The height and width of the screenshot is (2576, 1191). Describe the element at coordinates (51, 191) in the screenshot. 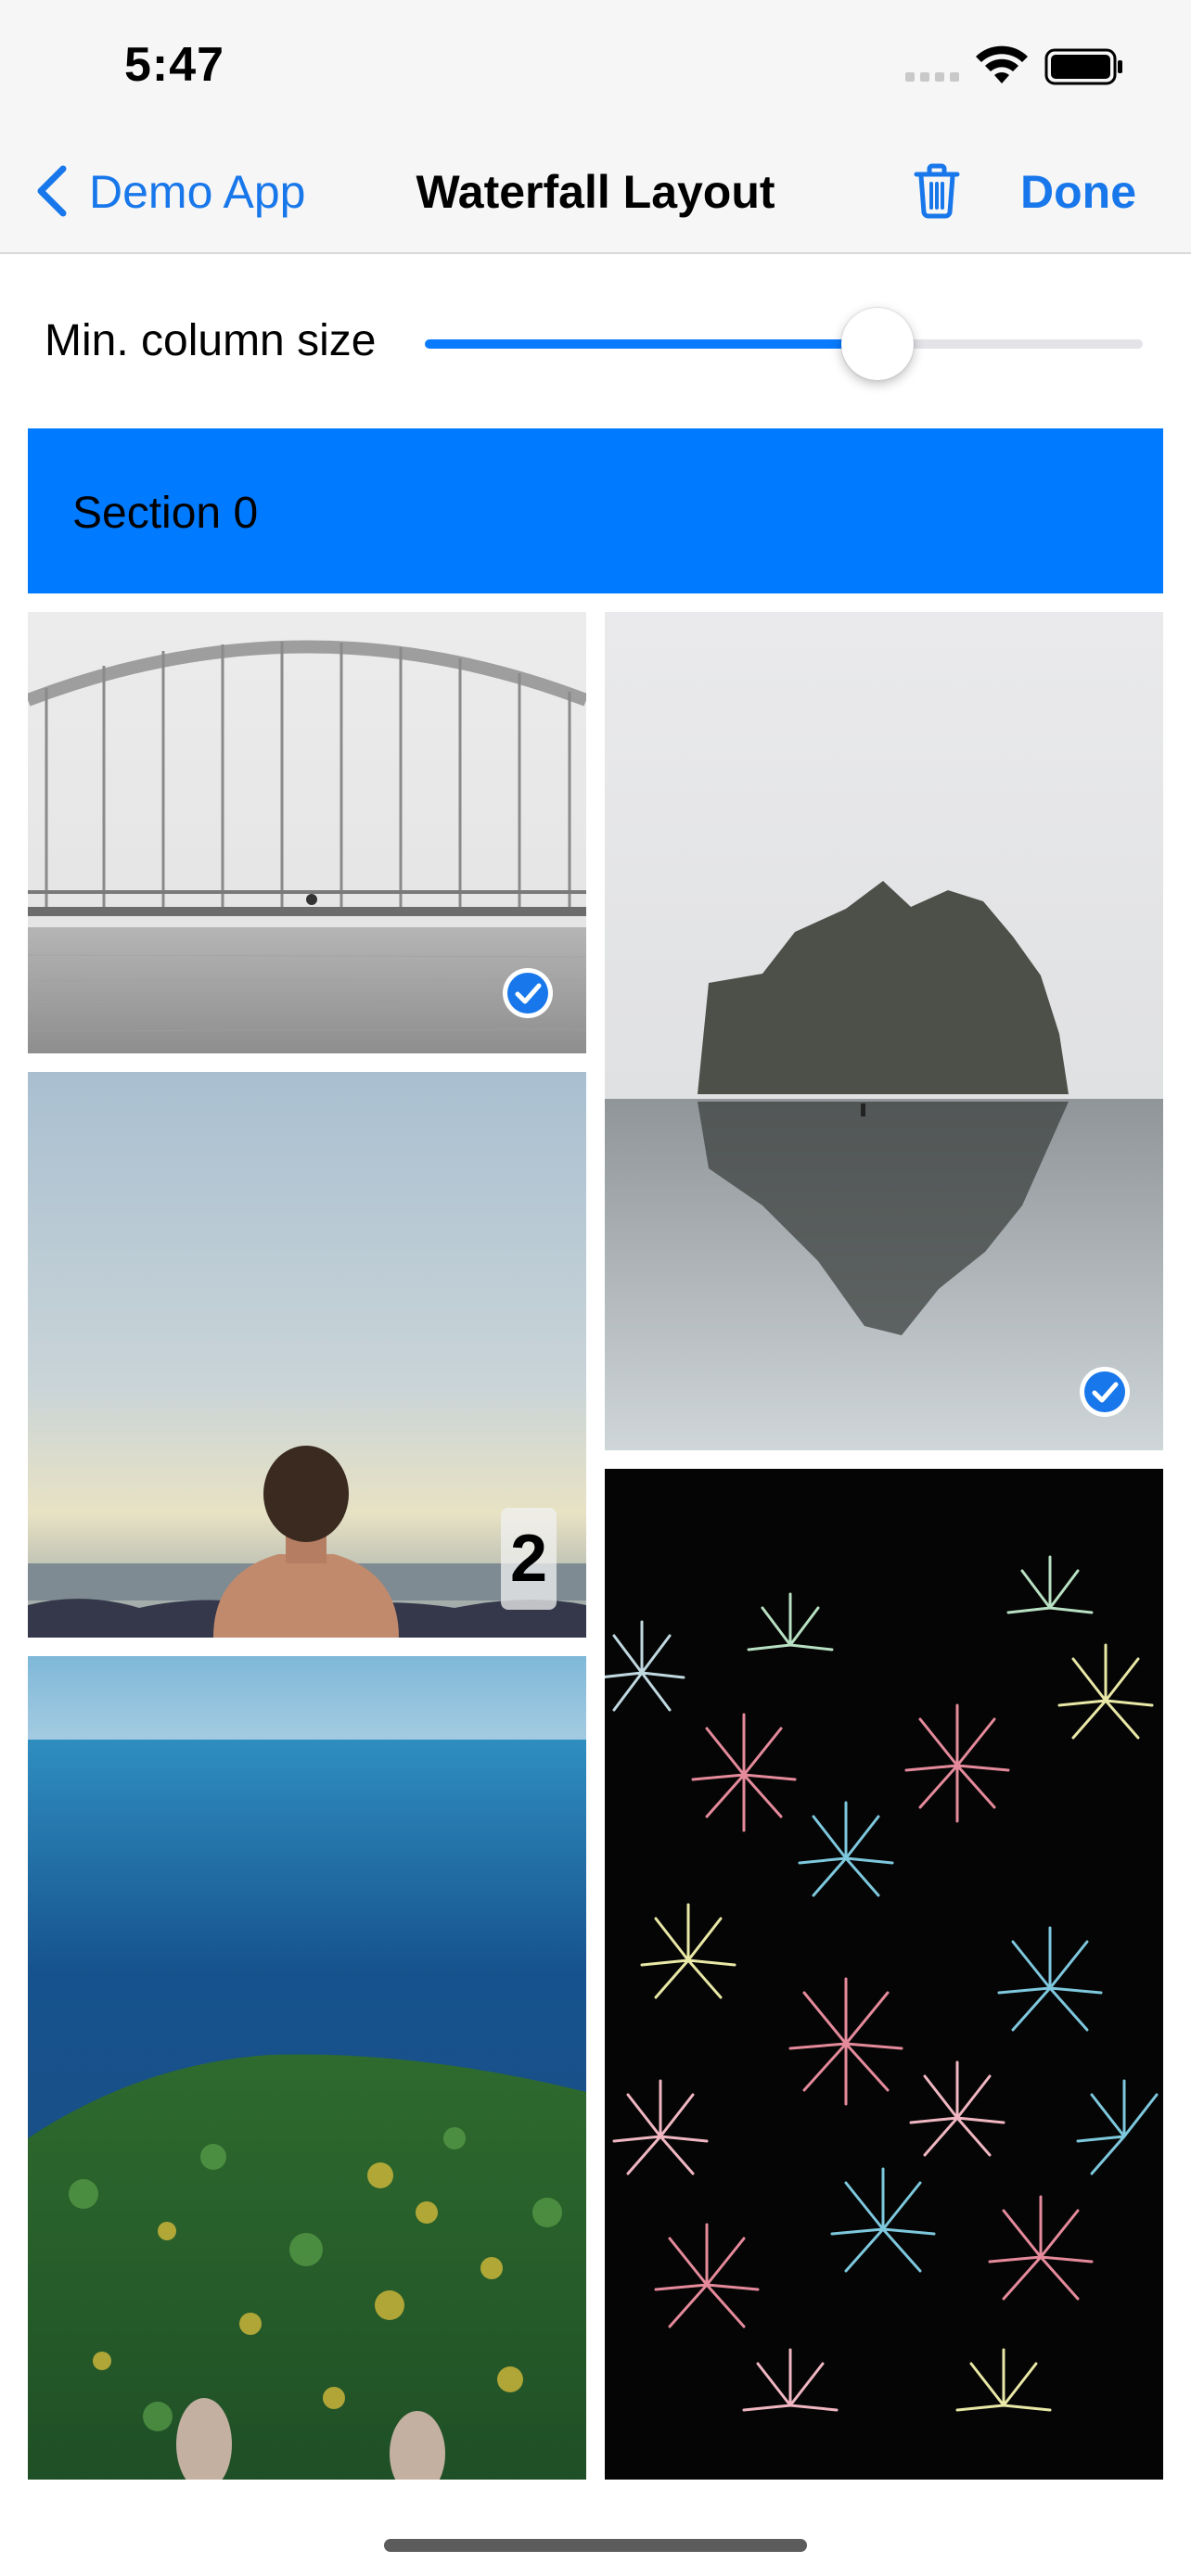

I see `chevron-left-icon` at that location.